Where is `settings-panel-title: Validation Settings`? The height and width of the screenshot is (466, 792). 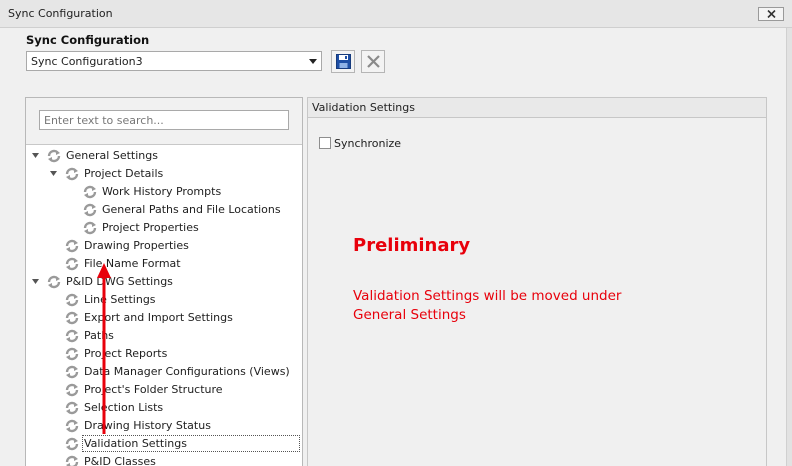 settings-panel-title: Validation Settings is located at coordinates (363, 107).